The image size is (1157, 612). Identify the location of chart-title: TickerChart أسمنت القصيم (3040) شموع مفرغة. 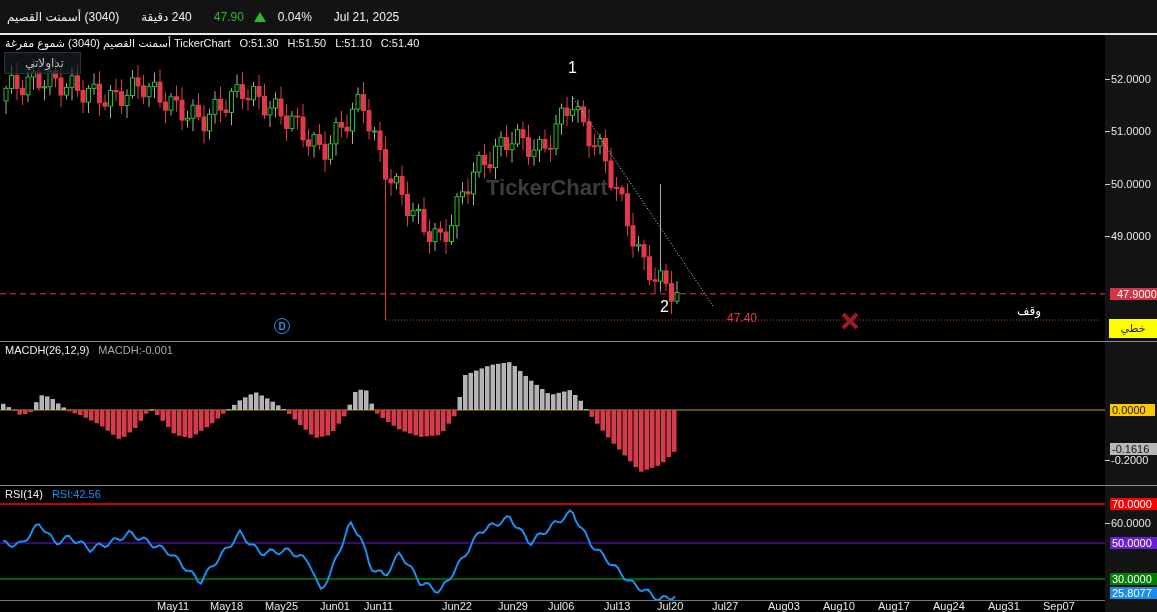
(118, 43).